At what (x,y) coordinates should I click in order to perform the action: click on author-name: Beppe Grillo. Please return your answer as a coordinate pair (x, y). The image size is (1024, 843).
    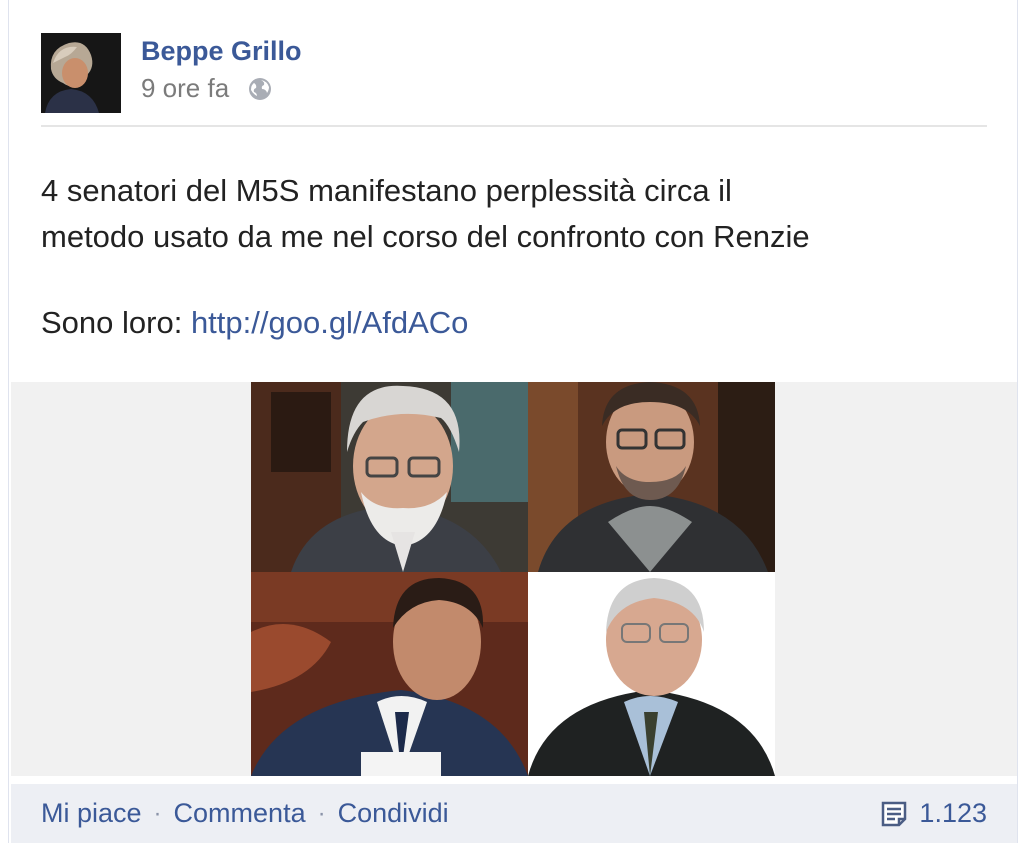
    Looking at the image, I should click on (221, 51).